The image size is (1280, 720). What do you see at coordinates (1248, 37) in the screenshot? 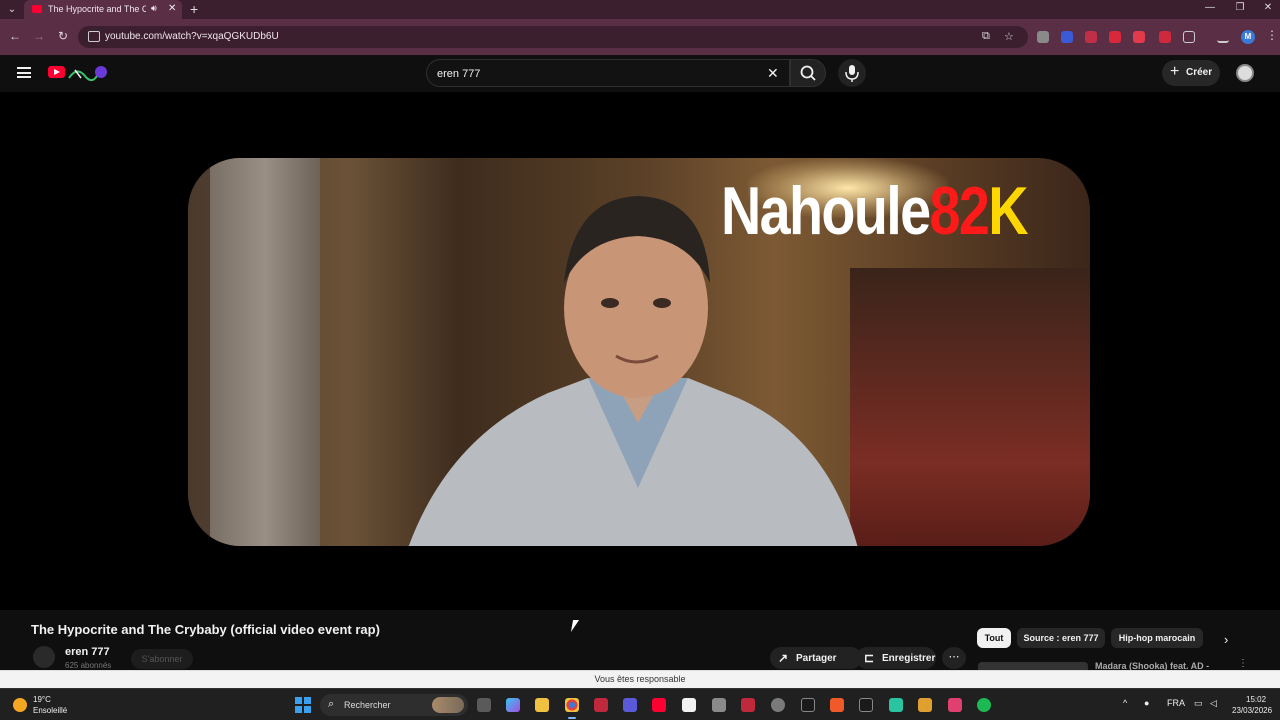
I see `profile-avatar: M` at bounding box center [1248, 37].